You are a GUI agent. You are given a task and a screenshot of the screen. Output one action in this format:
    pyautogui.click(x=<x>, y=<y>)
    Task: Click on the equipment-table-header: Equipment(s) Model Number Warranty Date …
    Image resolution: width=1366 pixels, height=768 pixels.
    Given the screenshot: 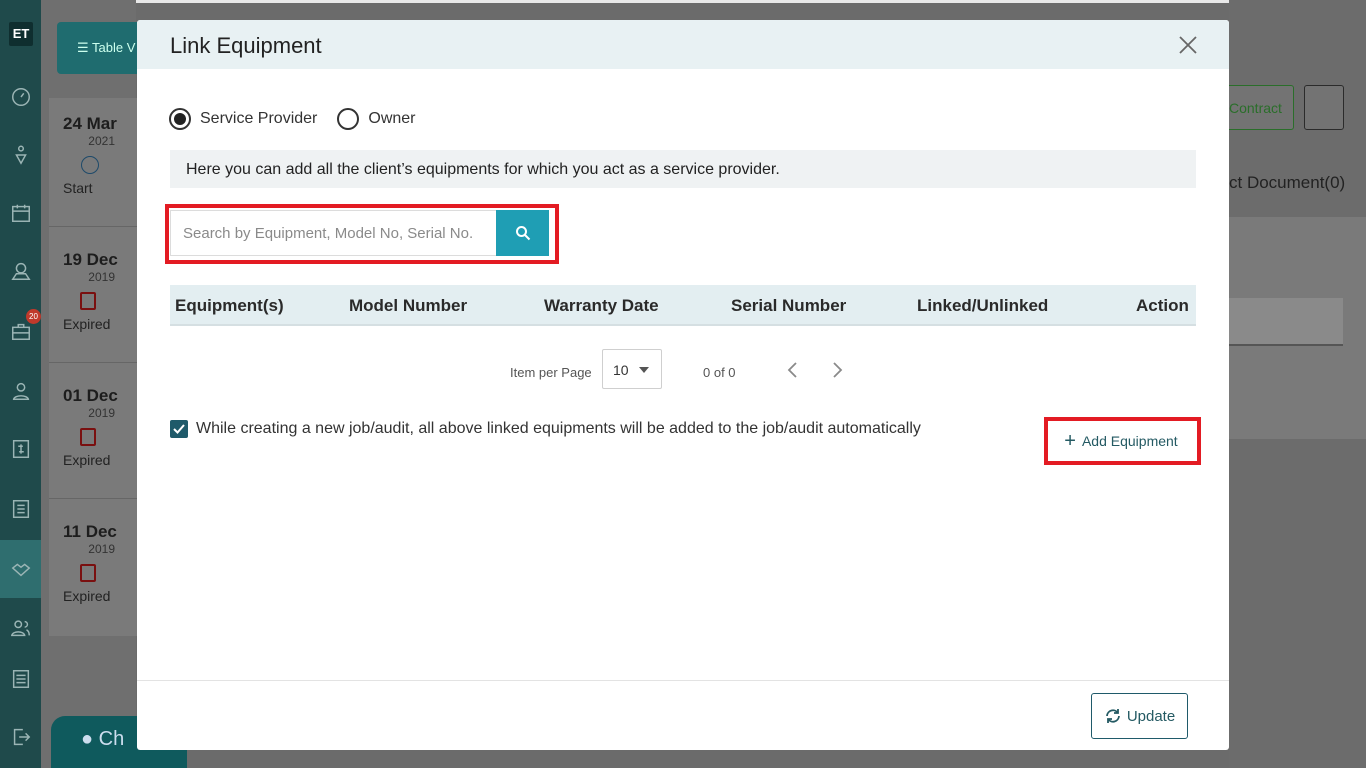 What is the action you would take?
    pyautogui.click(x=683, y=305)
    